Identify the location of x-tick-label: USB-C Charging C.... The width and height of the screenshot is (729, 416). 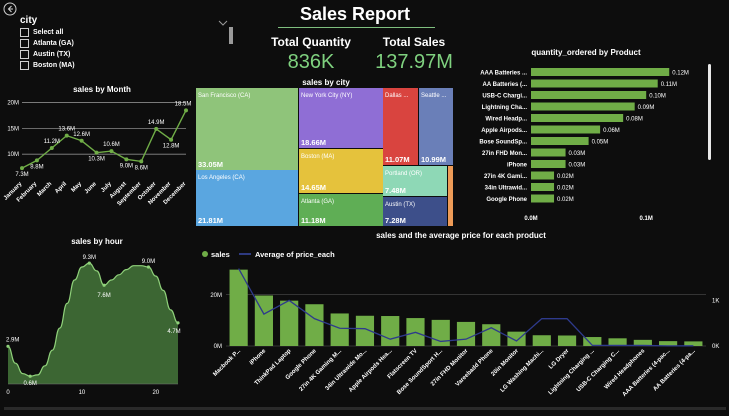
(598, 370).